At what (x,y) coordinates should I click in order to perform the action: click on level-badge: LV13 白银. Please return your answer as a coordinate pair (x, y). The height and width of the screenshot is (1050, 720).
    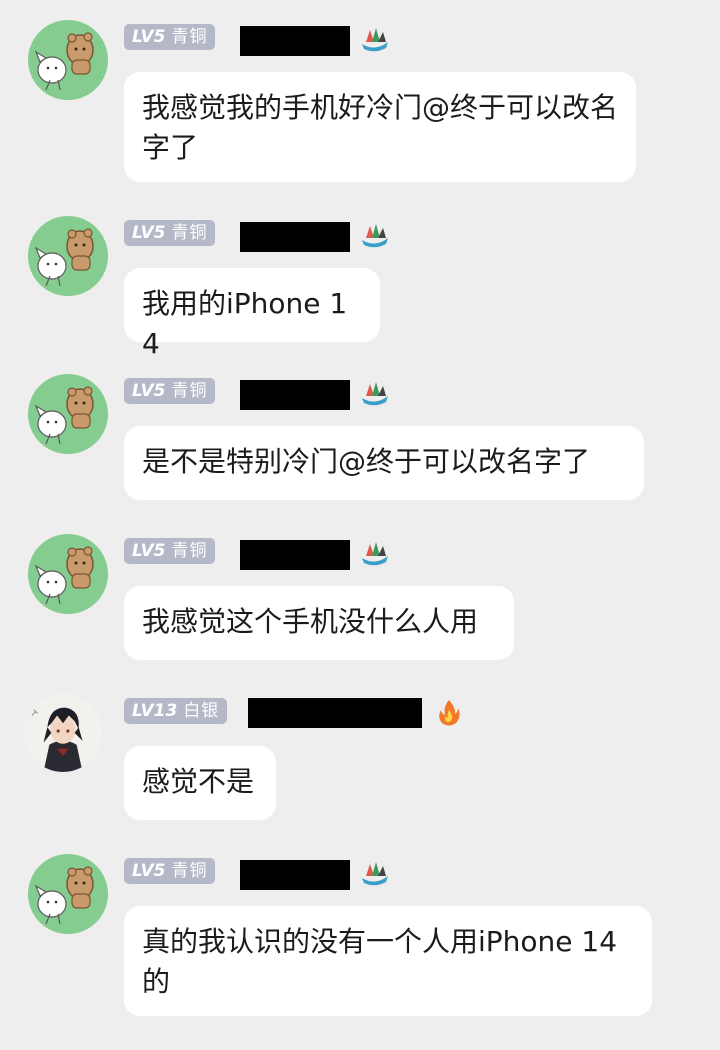
    Looking at the image, I should click on (176, 711).